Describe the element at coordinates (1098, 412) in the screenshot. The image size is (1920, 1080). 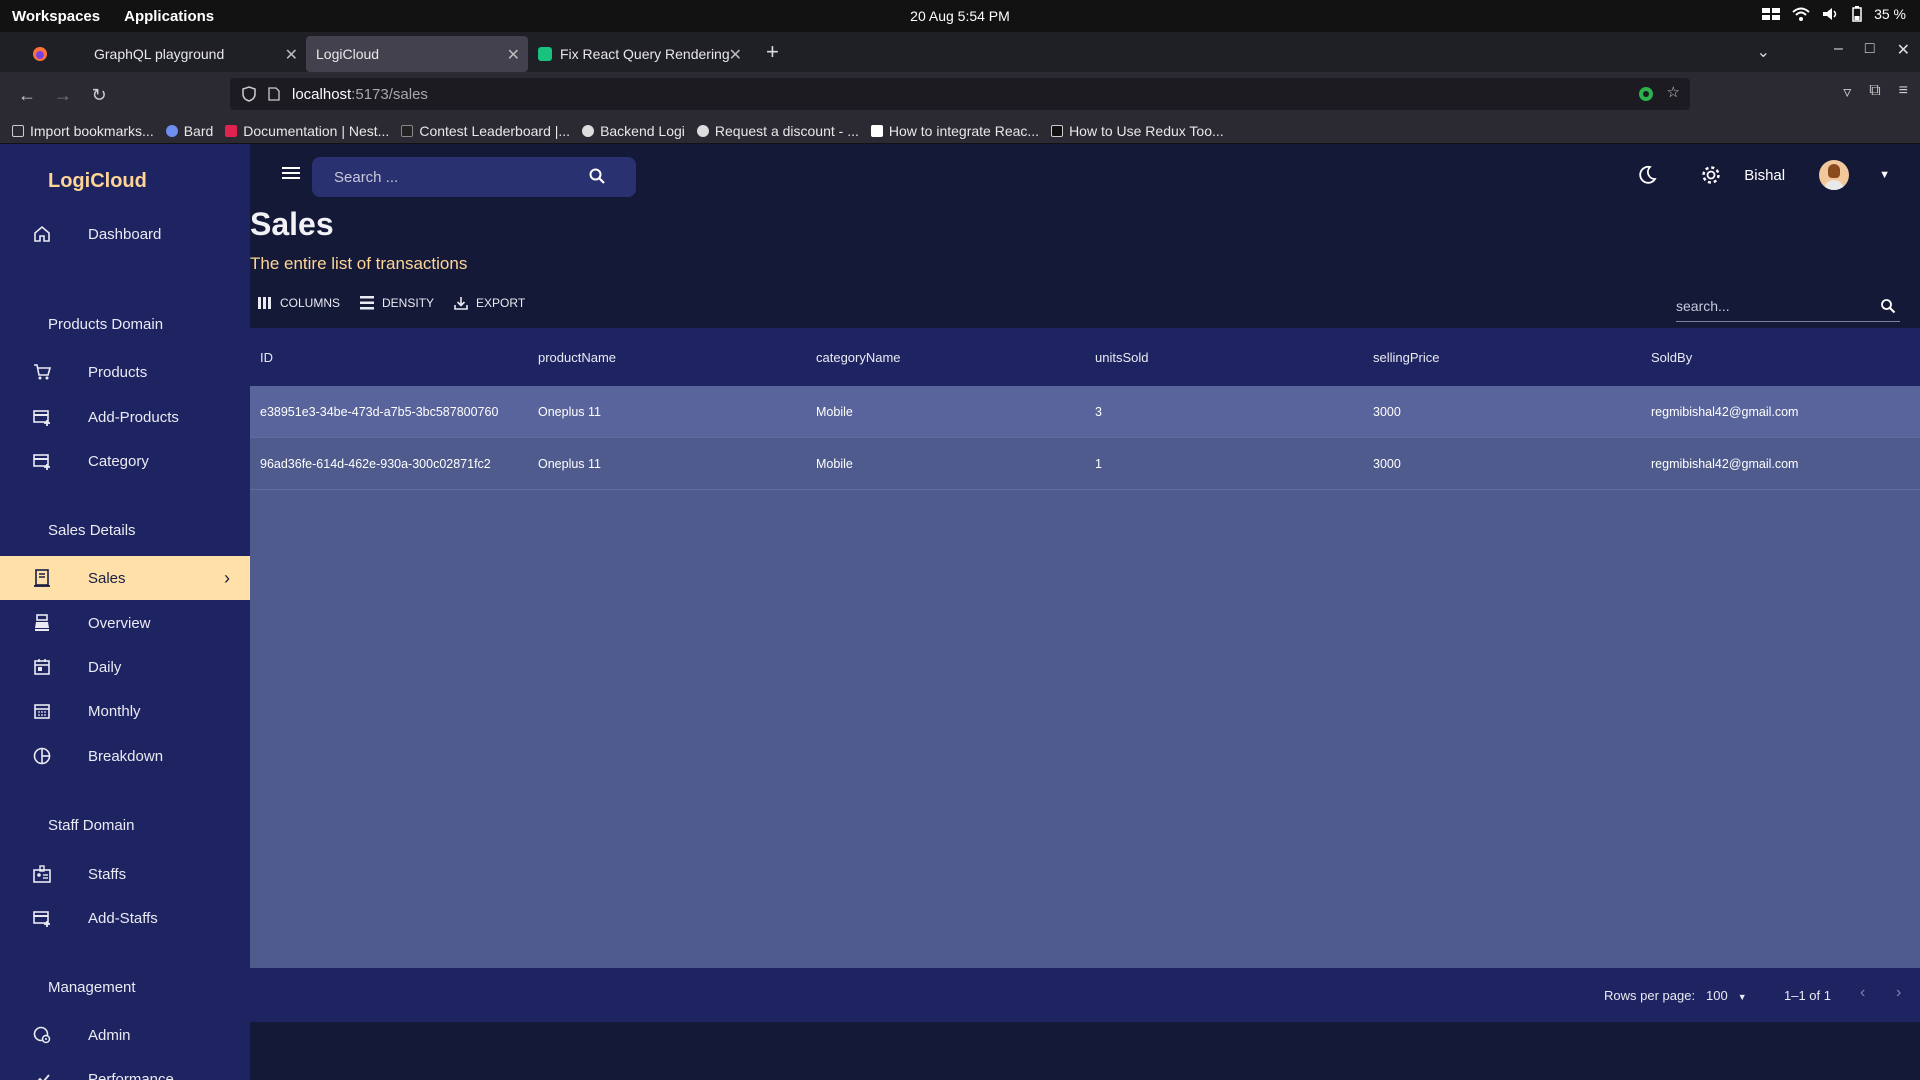
I see `cell-units-sold: 3` at that location.